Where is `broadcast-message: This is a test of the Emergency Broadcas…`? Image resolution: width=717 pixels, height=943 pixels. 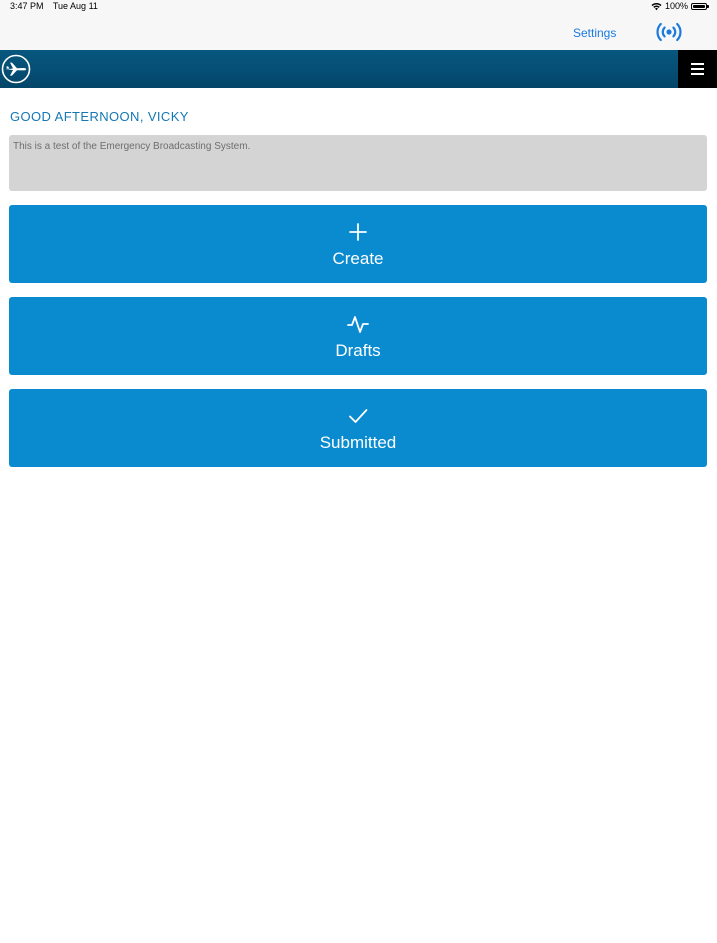 broadcast-message: This is a test of the Emergency Broadcas… is located at coordinates (358, 163).